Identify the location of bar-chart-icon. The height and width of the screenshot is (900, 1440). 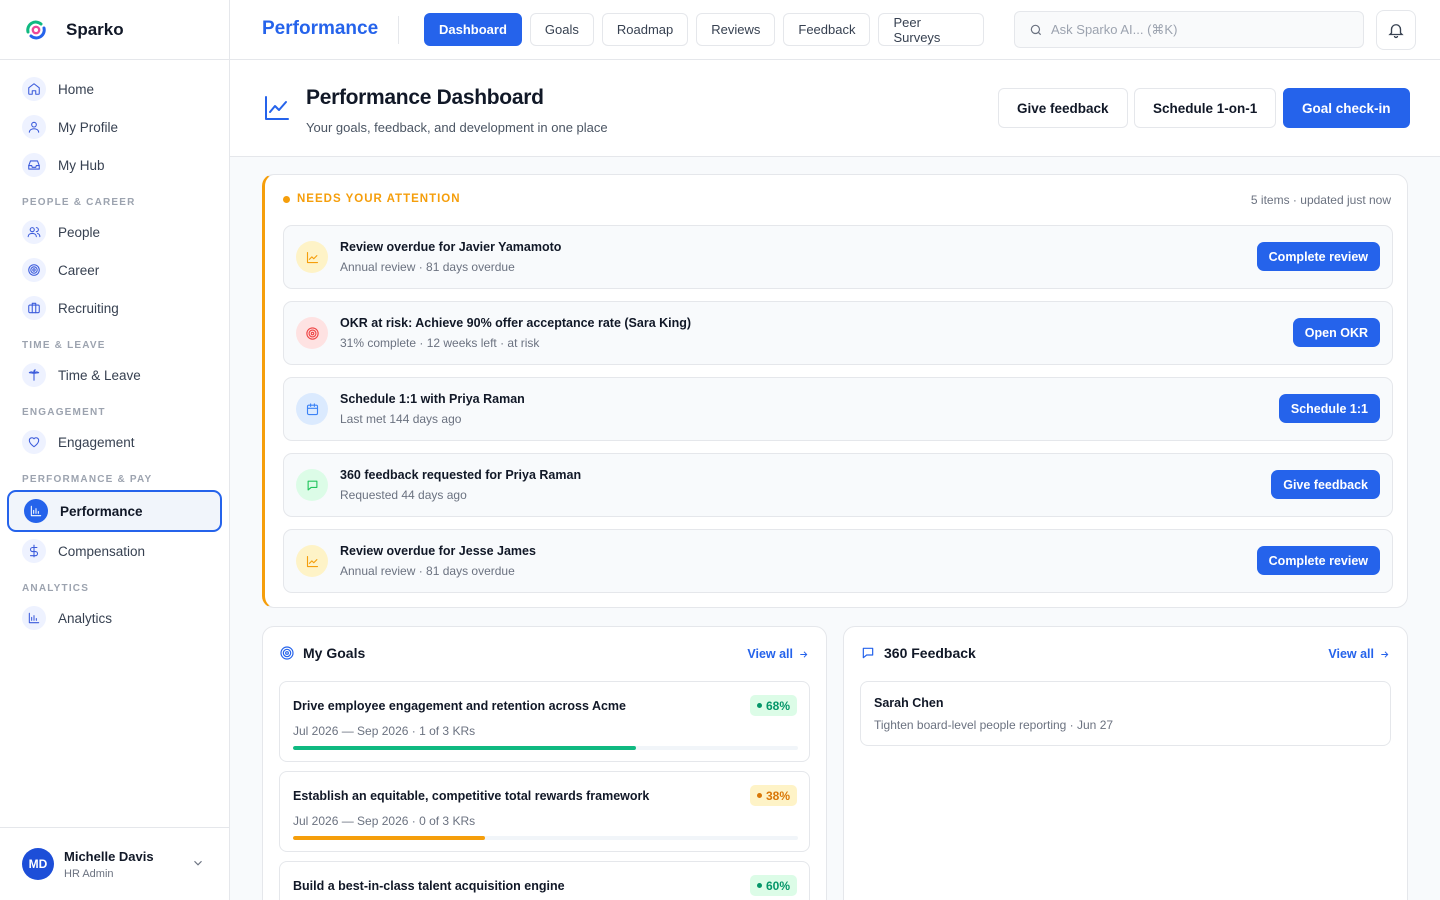
(36, 511).